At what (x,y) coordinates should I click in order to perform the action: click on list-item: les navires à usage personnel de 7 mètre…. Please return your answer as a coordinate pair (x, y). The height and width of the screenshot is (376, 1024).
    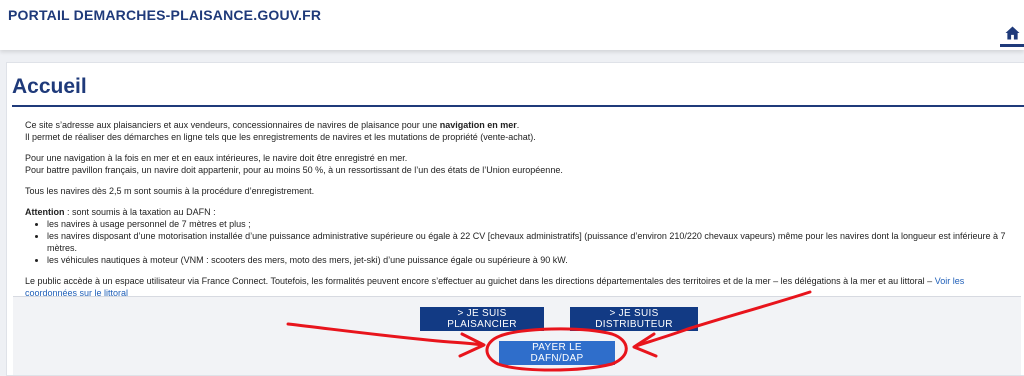
    Looking at the image, I should click on (531, 224).